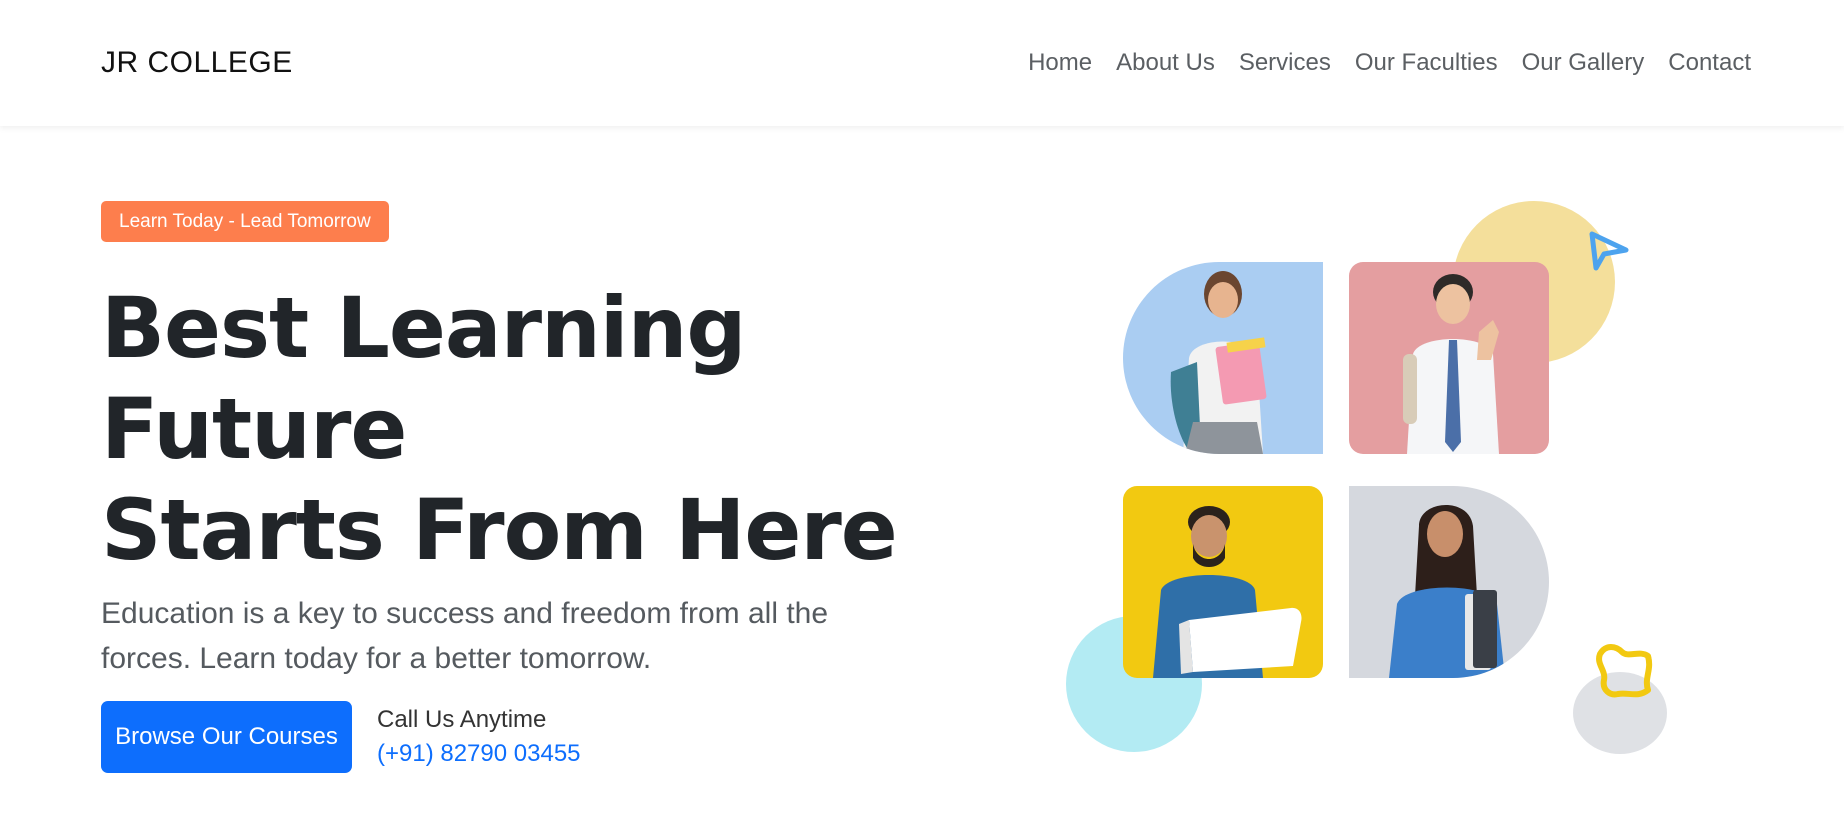  I want to click on paper-plane-icon, so click(1609, 251).